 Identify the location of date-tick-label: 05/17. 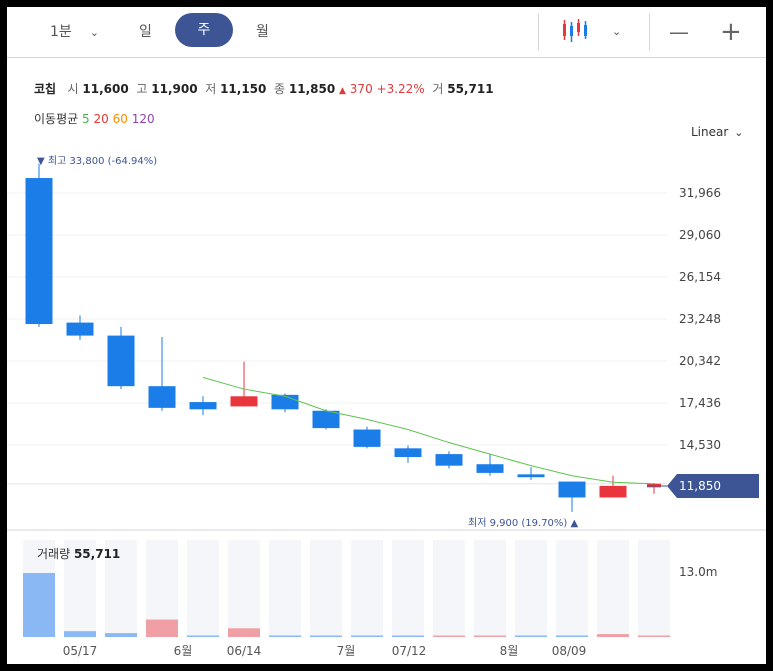
(80, 651).